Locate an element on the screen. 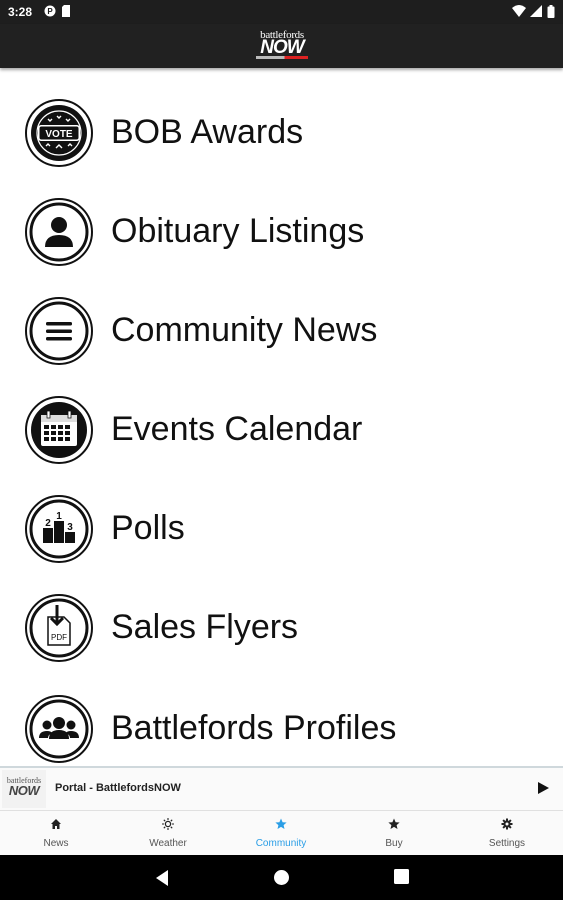 The width and height of the screenshot is (563, 900). app-notification-icon: P is located at coordinates (50, 12).